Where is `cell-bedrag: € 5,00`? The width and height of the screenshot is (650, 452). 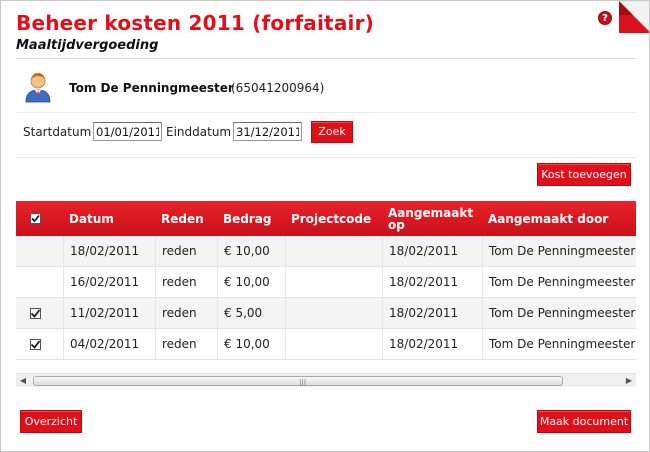 cell-bedrag: € 5,00 is located at coordinates (251, 313).